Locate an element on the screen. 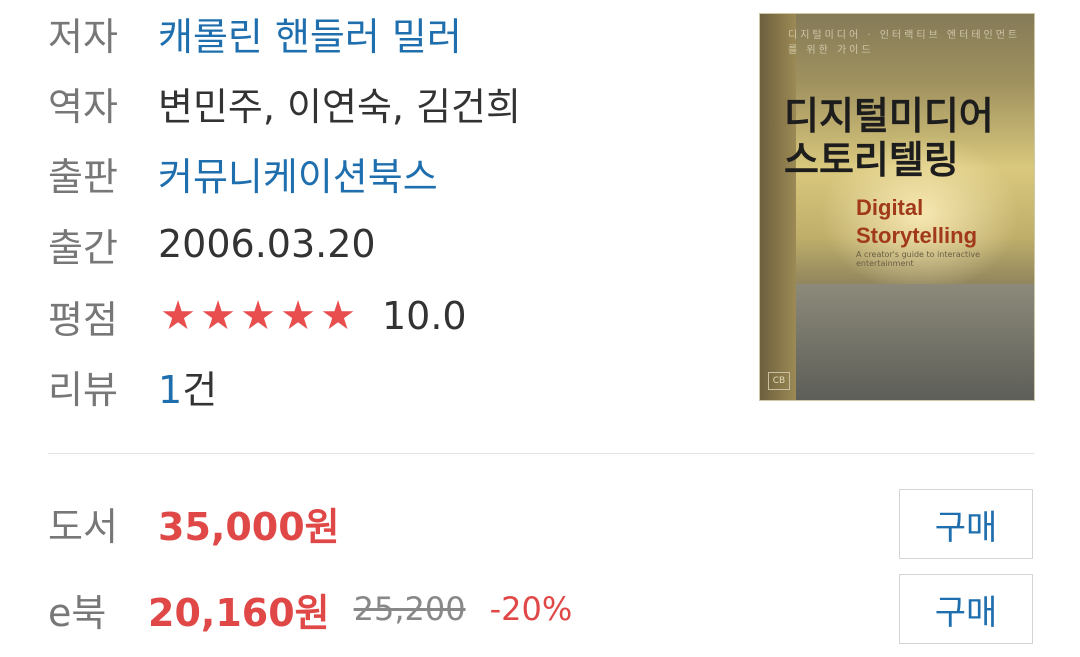 This screenshot has height=657, width=1080. review-unit: 건 is located at coordinates (200, 389).